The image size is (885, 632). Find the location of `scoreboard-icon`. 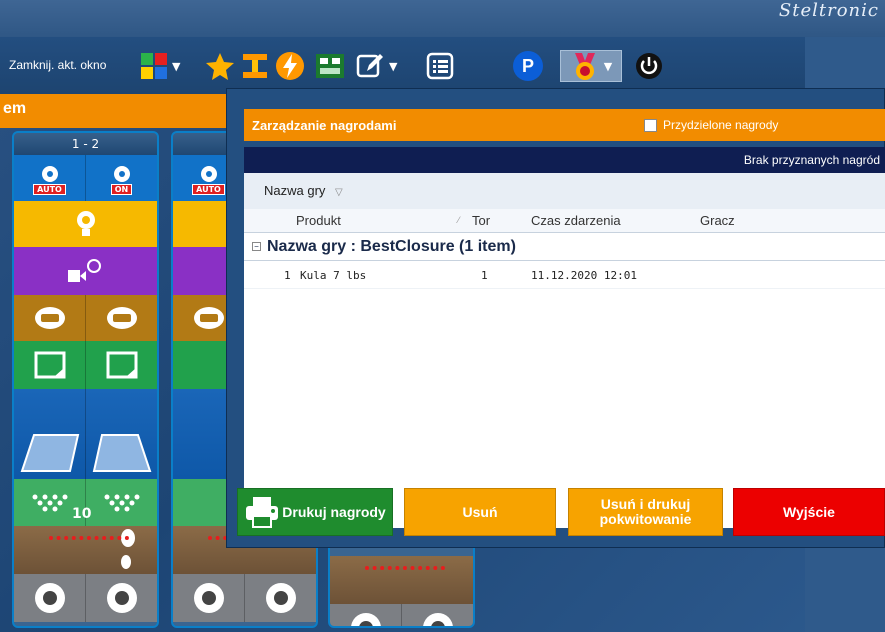

scoreboard-icon is located at coordinates (330, 66).